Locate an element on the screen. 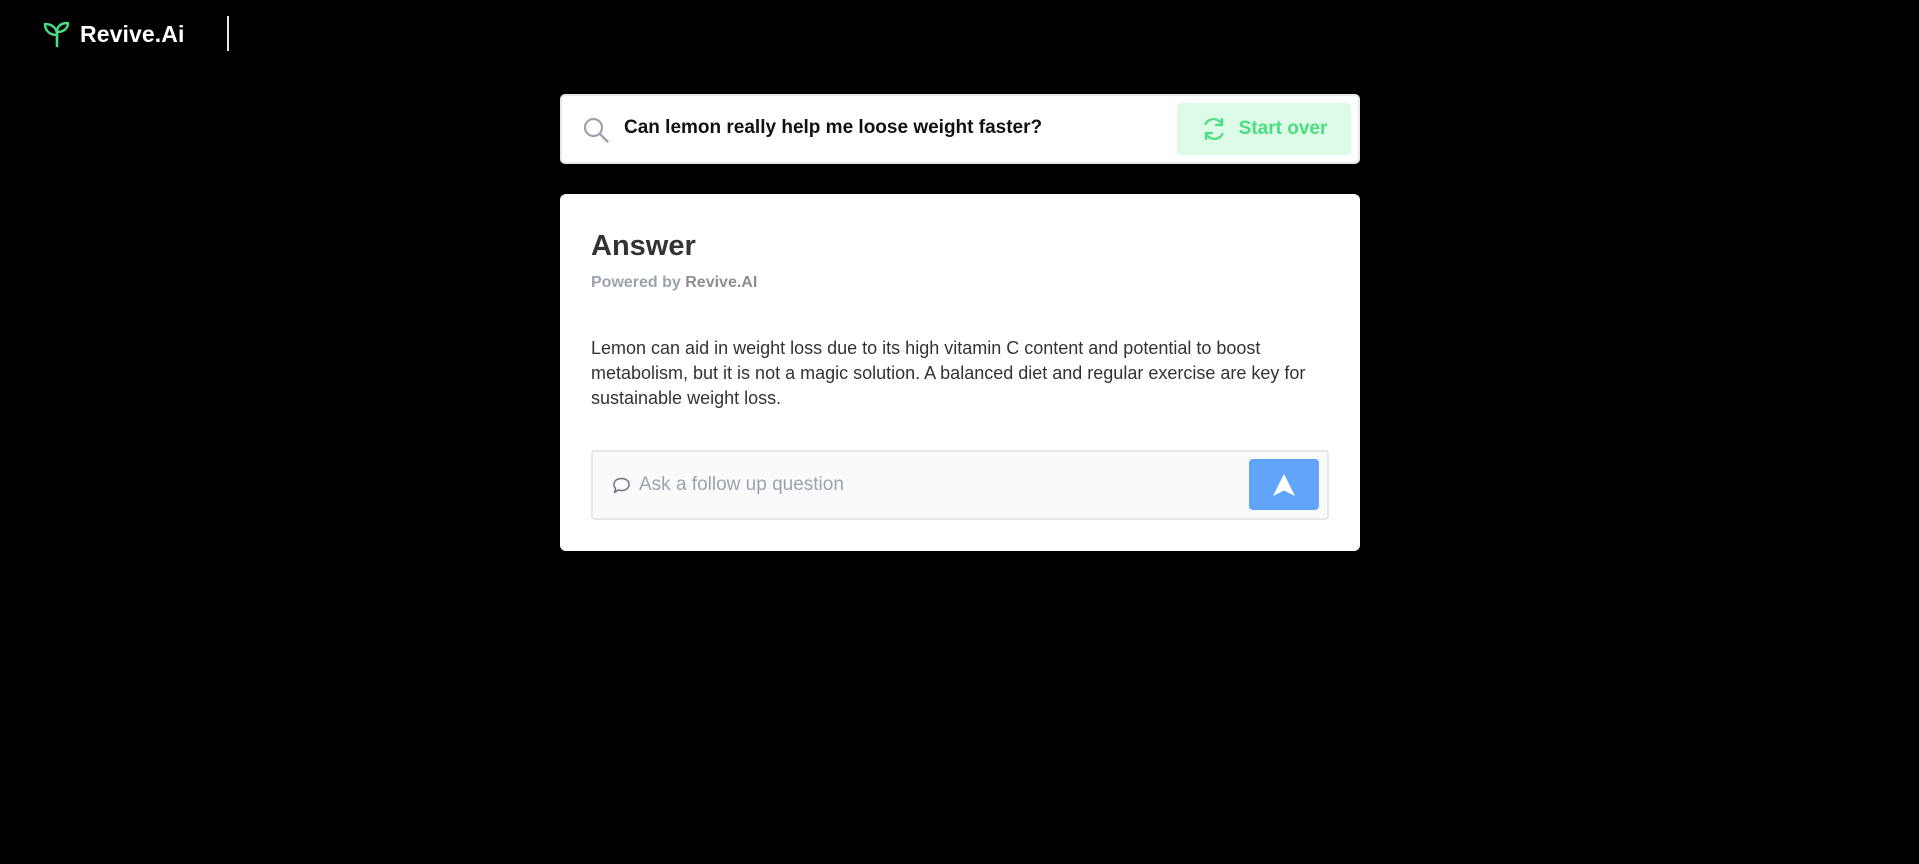  start-over-label: Start over is located at coordinates (1283, 128).